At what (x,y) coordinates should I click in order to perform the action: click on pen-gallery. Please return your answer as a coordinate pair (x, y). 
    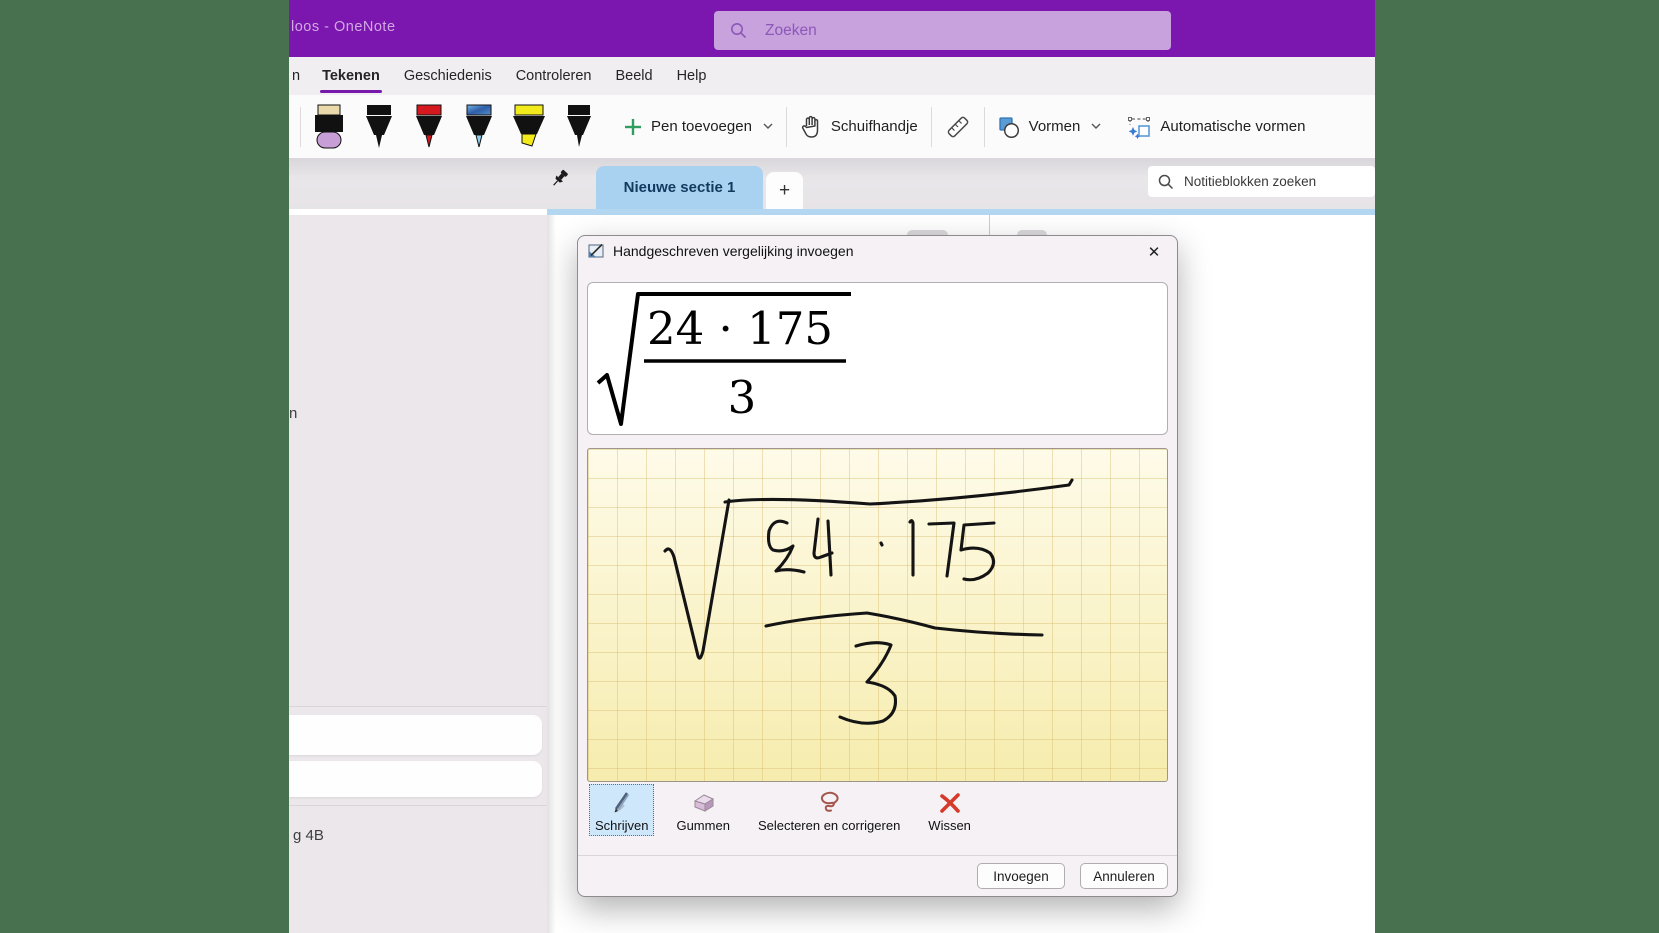
    Looking at the image, I should click on (454, 127).